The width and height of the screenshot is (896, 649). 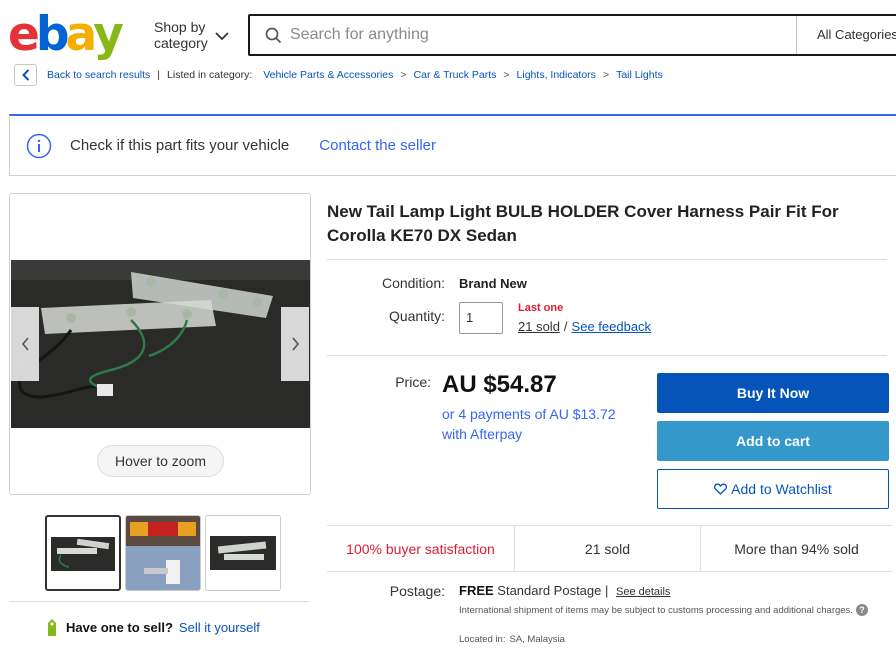 I want to click on logo-letter-y: y, so click(x=108, y=34).